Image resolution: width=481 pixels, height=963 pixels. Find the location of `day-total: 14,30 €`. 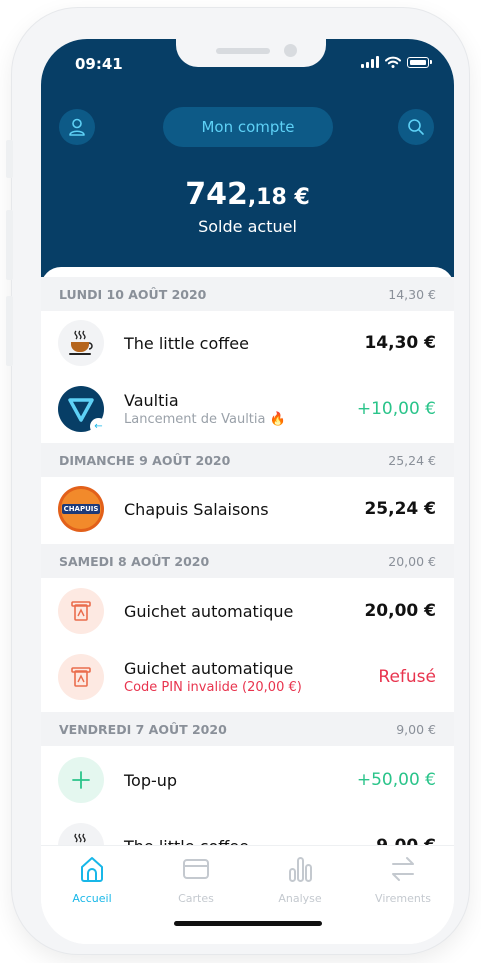

day-total: 14,30 € is located at coordinates (412, 294).